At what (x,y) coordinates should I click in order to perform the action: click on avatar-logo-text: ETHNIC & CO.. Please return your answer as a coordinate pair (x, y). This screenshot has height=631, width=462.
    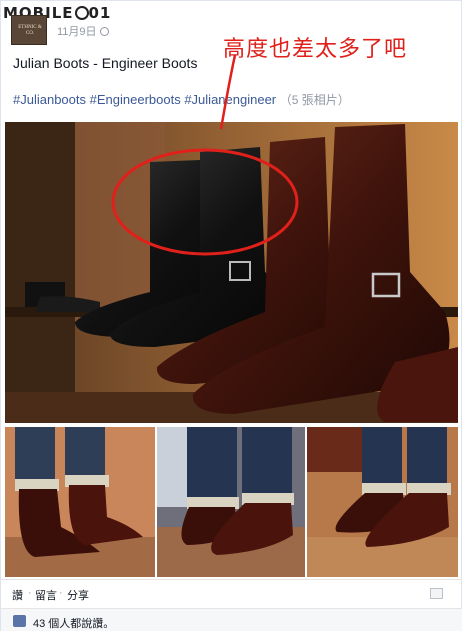
    Looking at the image, I should click on (30, 30).